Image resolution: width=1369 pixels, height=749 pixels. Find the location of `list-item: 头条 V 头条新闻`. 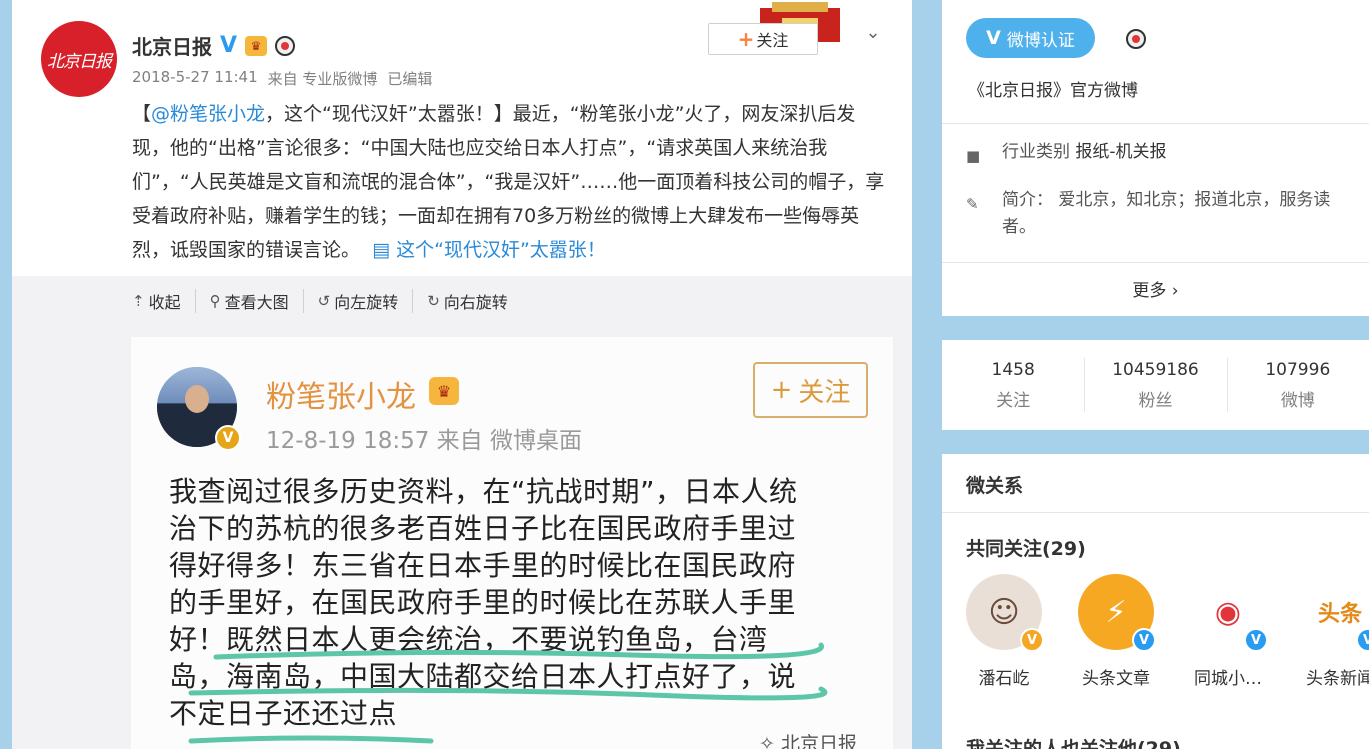

list-item: 头条 V 头条新闻 is located at coordinates (1331, 631).